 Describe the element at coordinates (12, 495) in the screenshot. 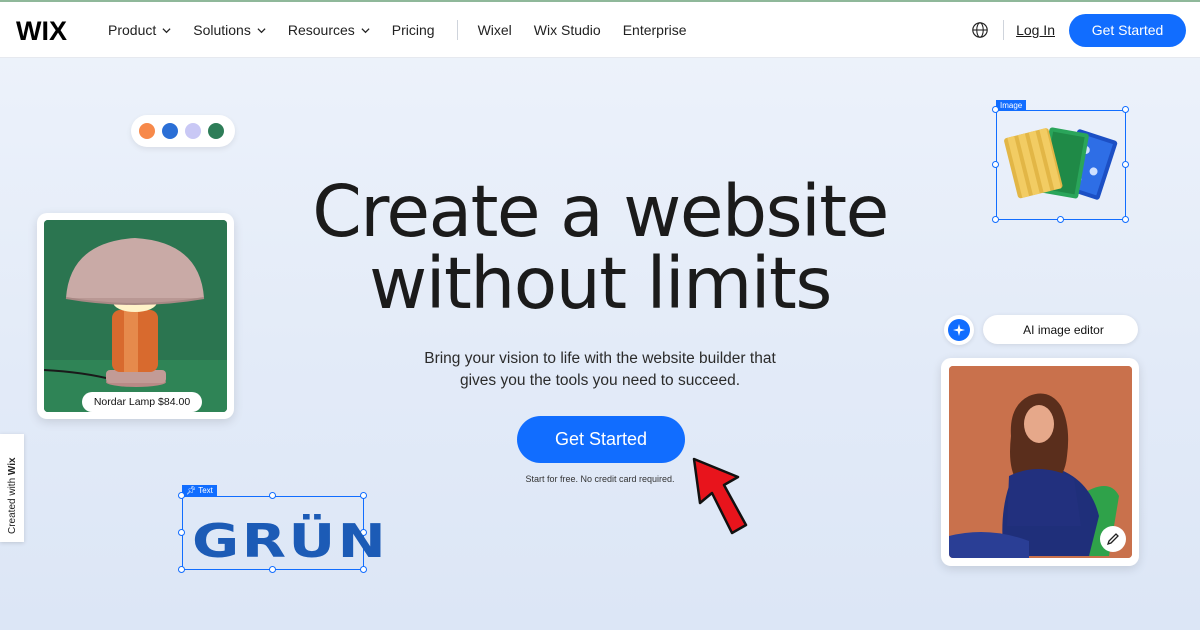

I see `created-with-label: Created with Wix` at that location.